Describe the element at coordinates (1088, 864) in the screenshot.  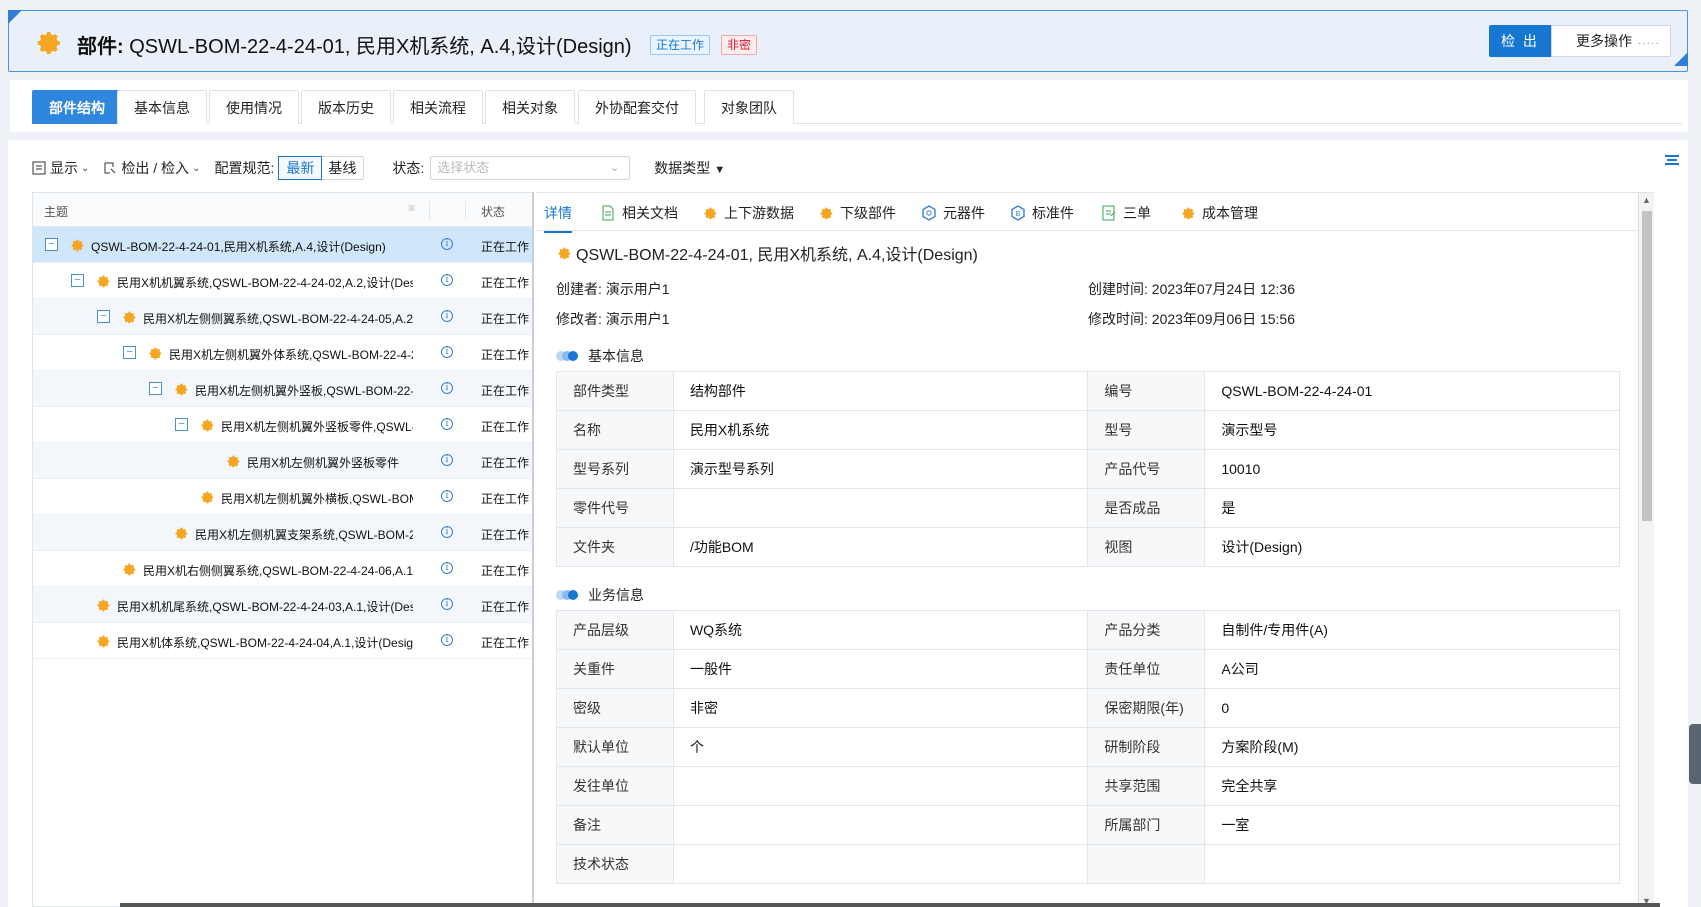
I see `kv-row: 技术状态` at that location.